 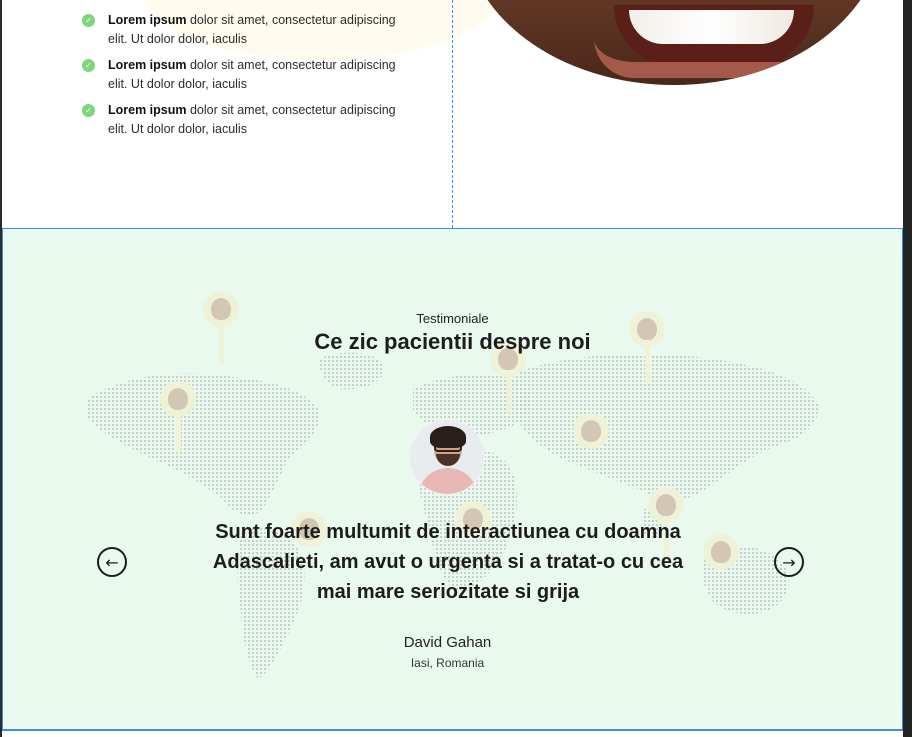 I want to click on section-eyebrow: Testimoniale, so click(x=452, y=318).